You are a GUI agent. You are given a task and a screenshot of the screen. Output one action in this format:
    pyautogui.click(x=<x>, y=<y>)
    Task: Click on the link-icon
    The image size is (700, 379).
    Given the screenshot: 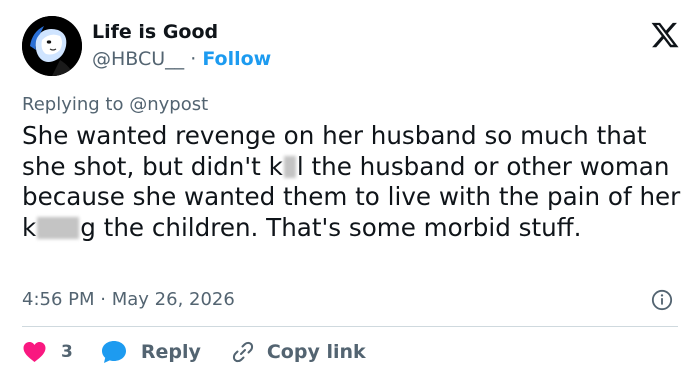 What is the action you would take?
    pyautogui.click(x=242, y=352)
    